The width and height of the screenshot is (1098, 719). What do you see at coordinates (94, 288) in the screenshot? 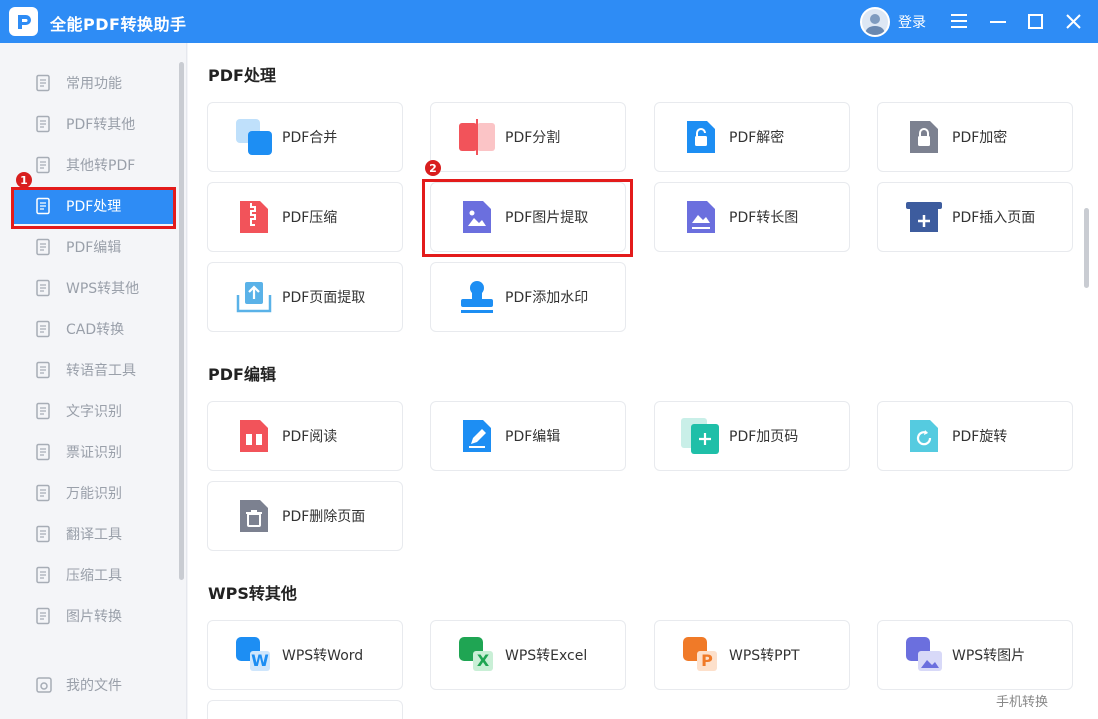
I see `sidebar-item-wps-to-other: WPS转其他` at bounding box center [94, 288].